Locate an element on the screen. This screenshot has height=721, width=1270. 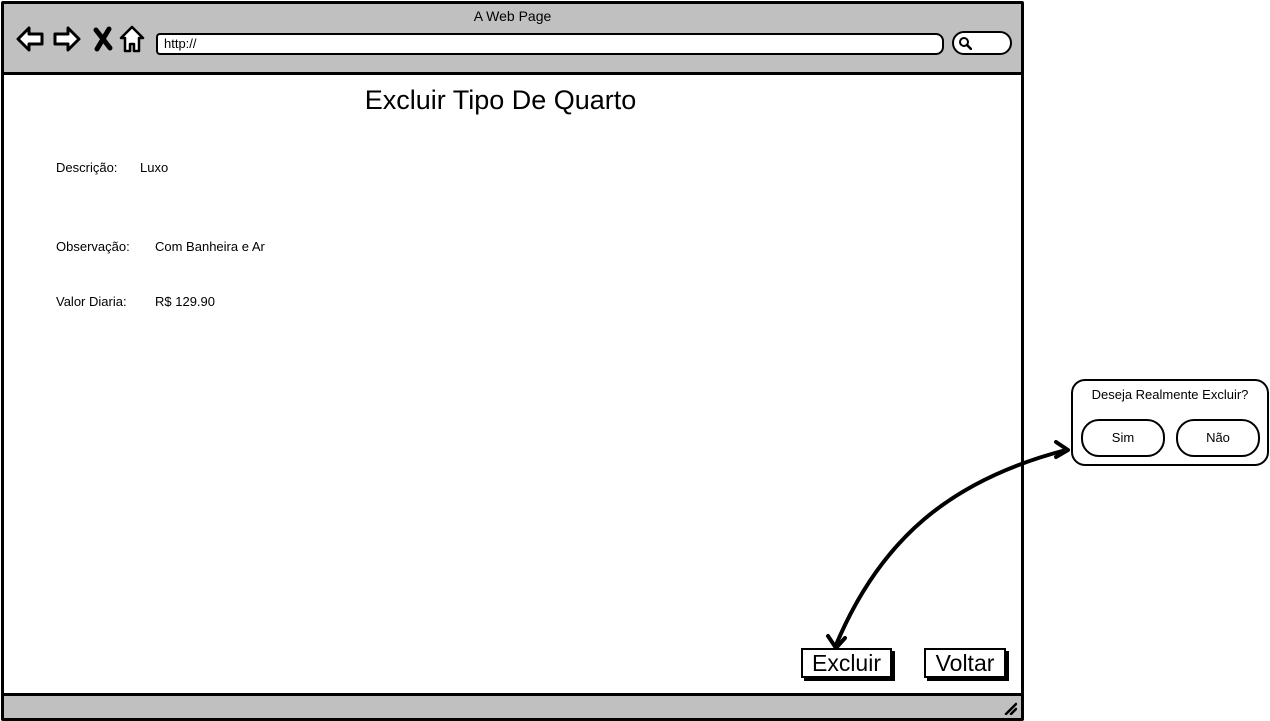
address-bar: http:// is located at coordinates (550, 44).